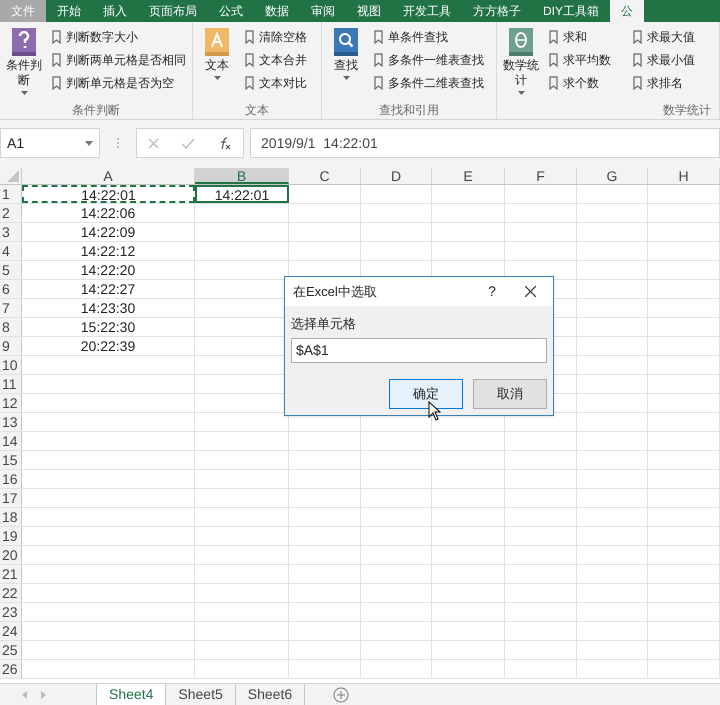  Describe the element at coordinates (201, 694) in the screenshot. I see `sheet-tab: Sheet5` at that location.